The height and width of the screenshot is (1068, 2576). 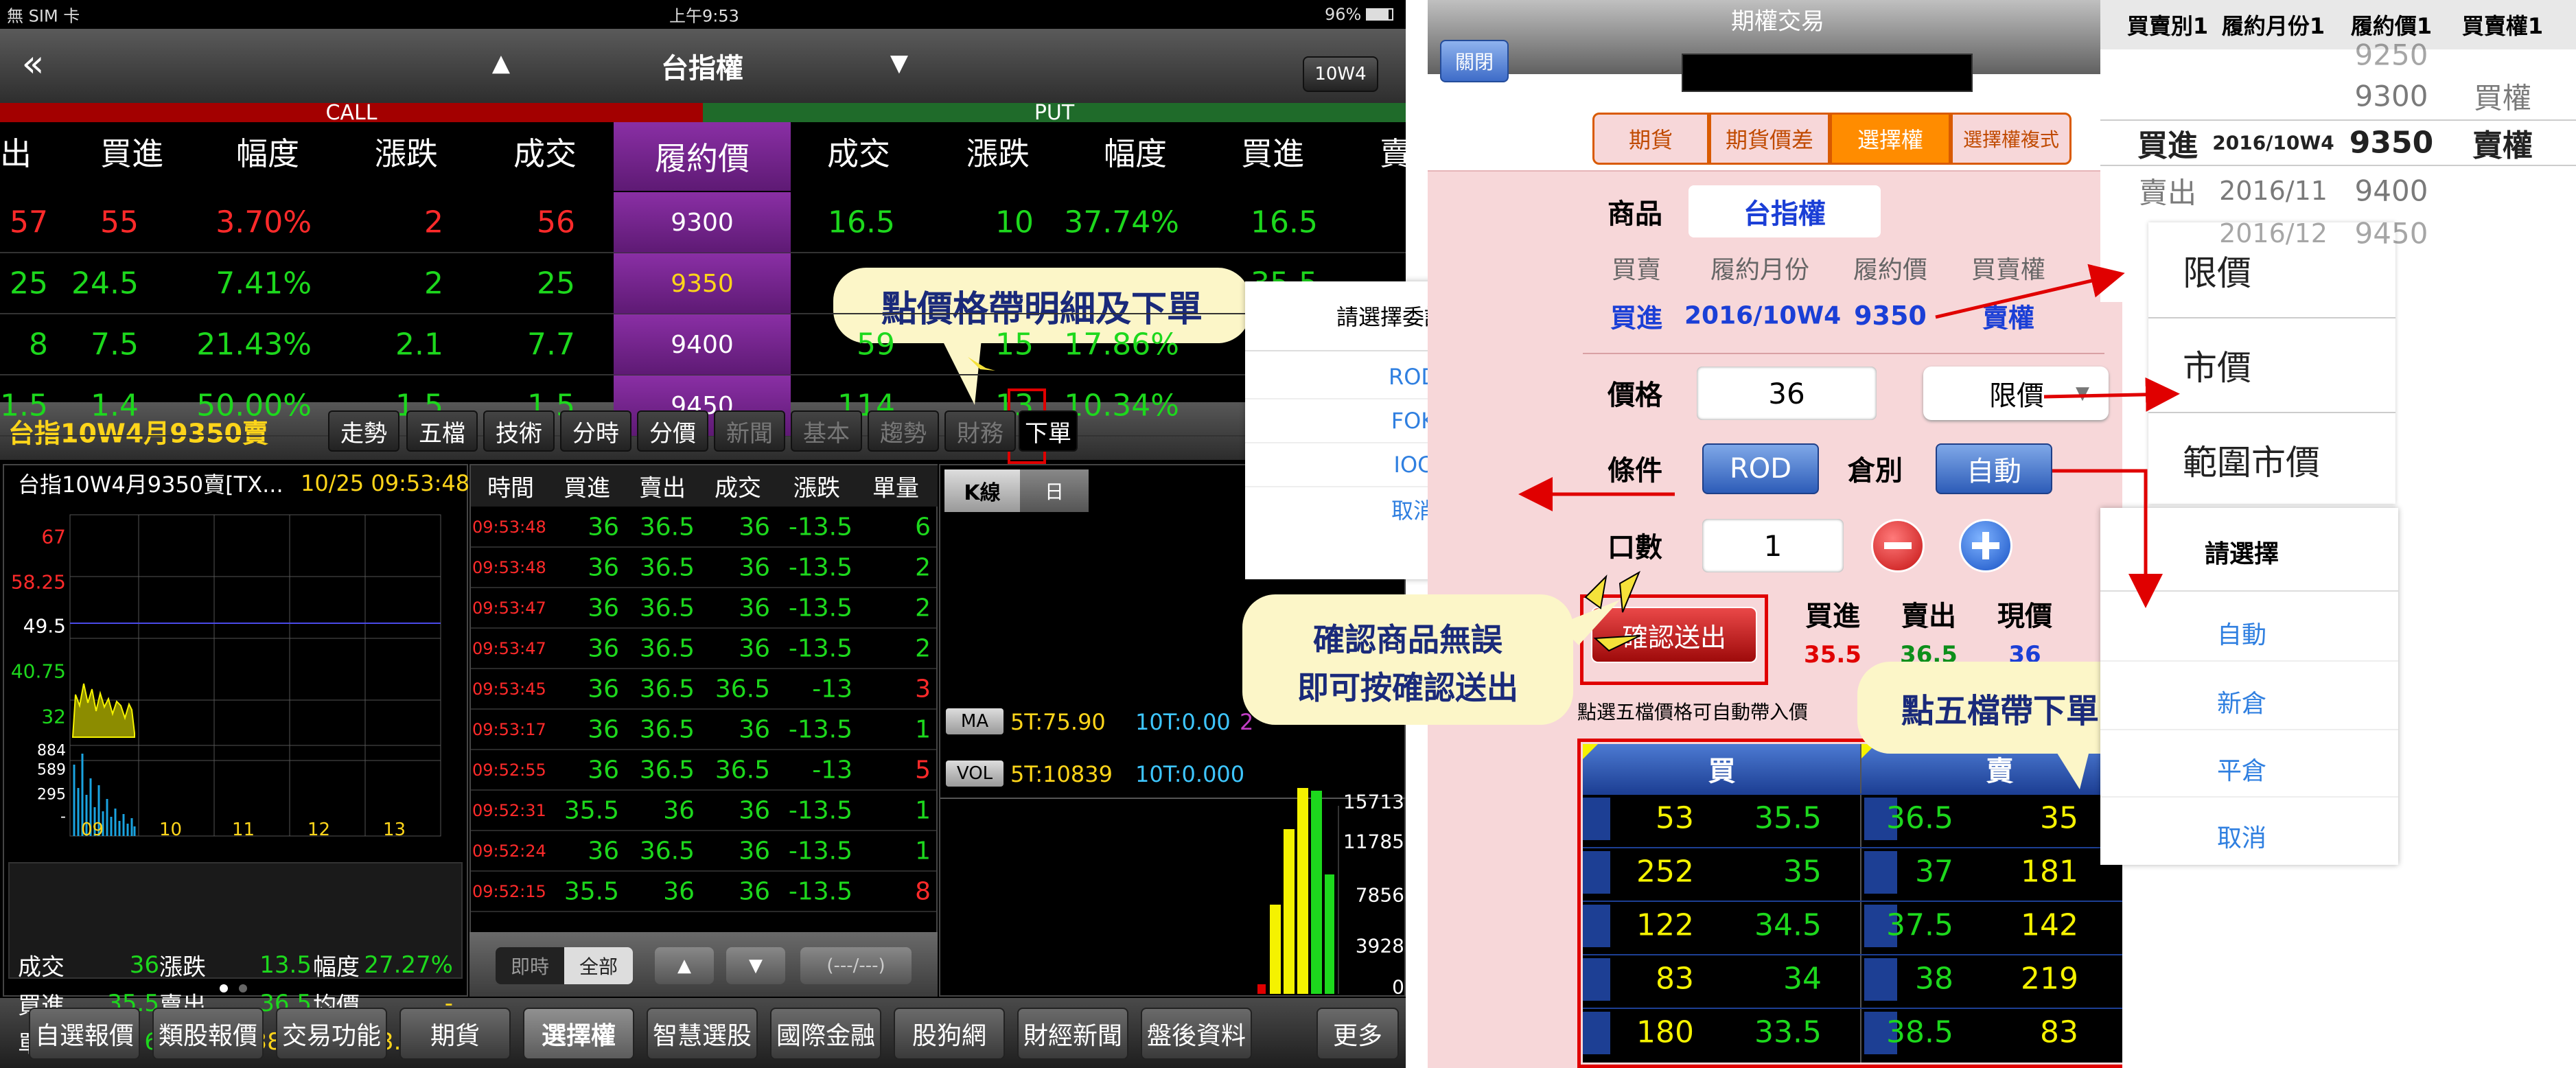 What do you see at coordinates (595, 431) in the screenshot?
I see `toolbar-button: 分時` at bounding box center [595, 431].